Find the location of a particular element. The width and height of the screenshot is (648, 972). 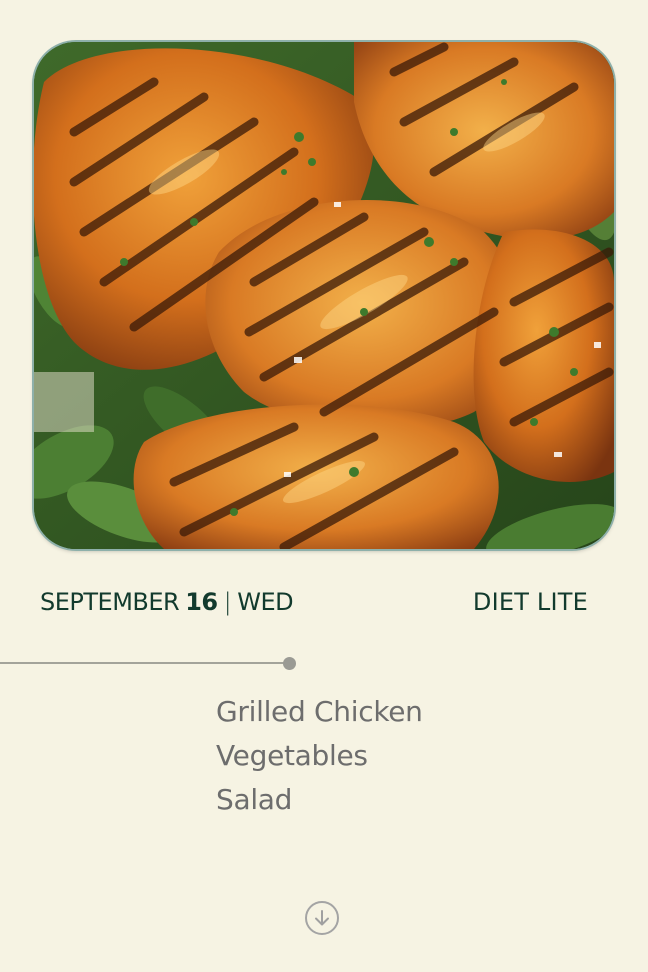

meal-date: SEPTEMBER 16 | WED is located at coordinates (167, 602).